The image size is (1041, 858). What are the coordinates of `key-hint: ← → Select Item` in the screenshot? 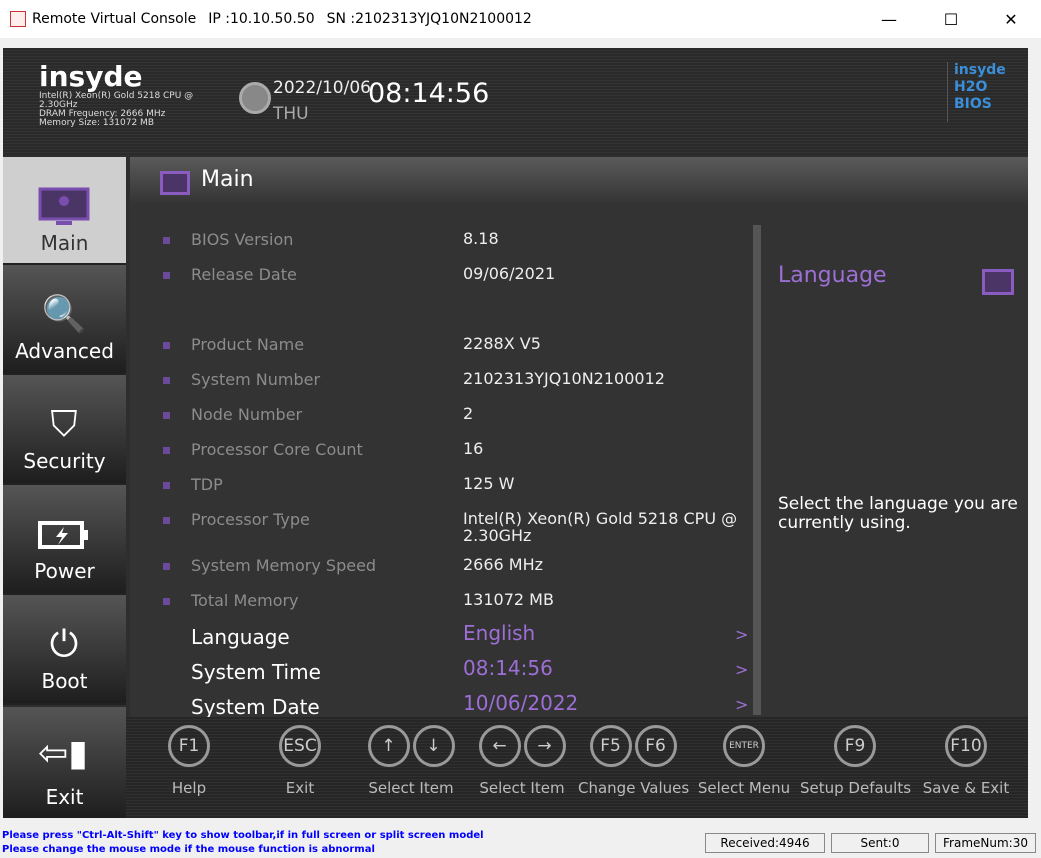 It's located at (522, 761).